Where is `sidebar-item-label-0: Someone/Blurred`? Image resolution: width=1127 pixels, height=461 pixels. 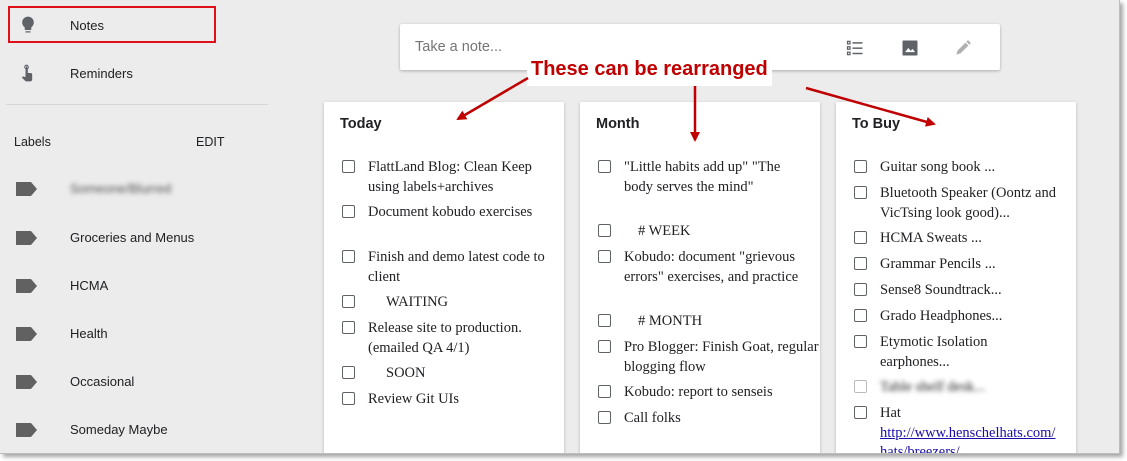 sidebar-item-label-0: Someone/Blurred is located at coordinates (130, 189).